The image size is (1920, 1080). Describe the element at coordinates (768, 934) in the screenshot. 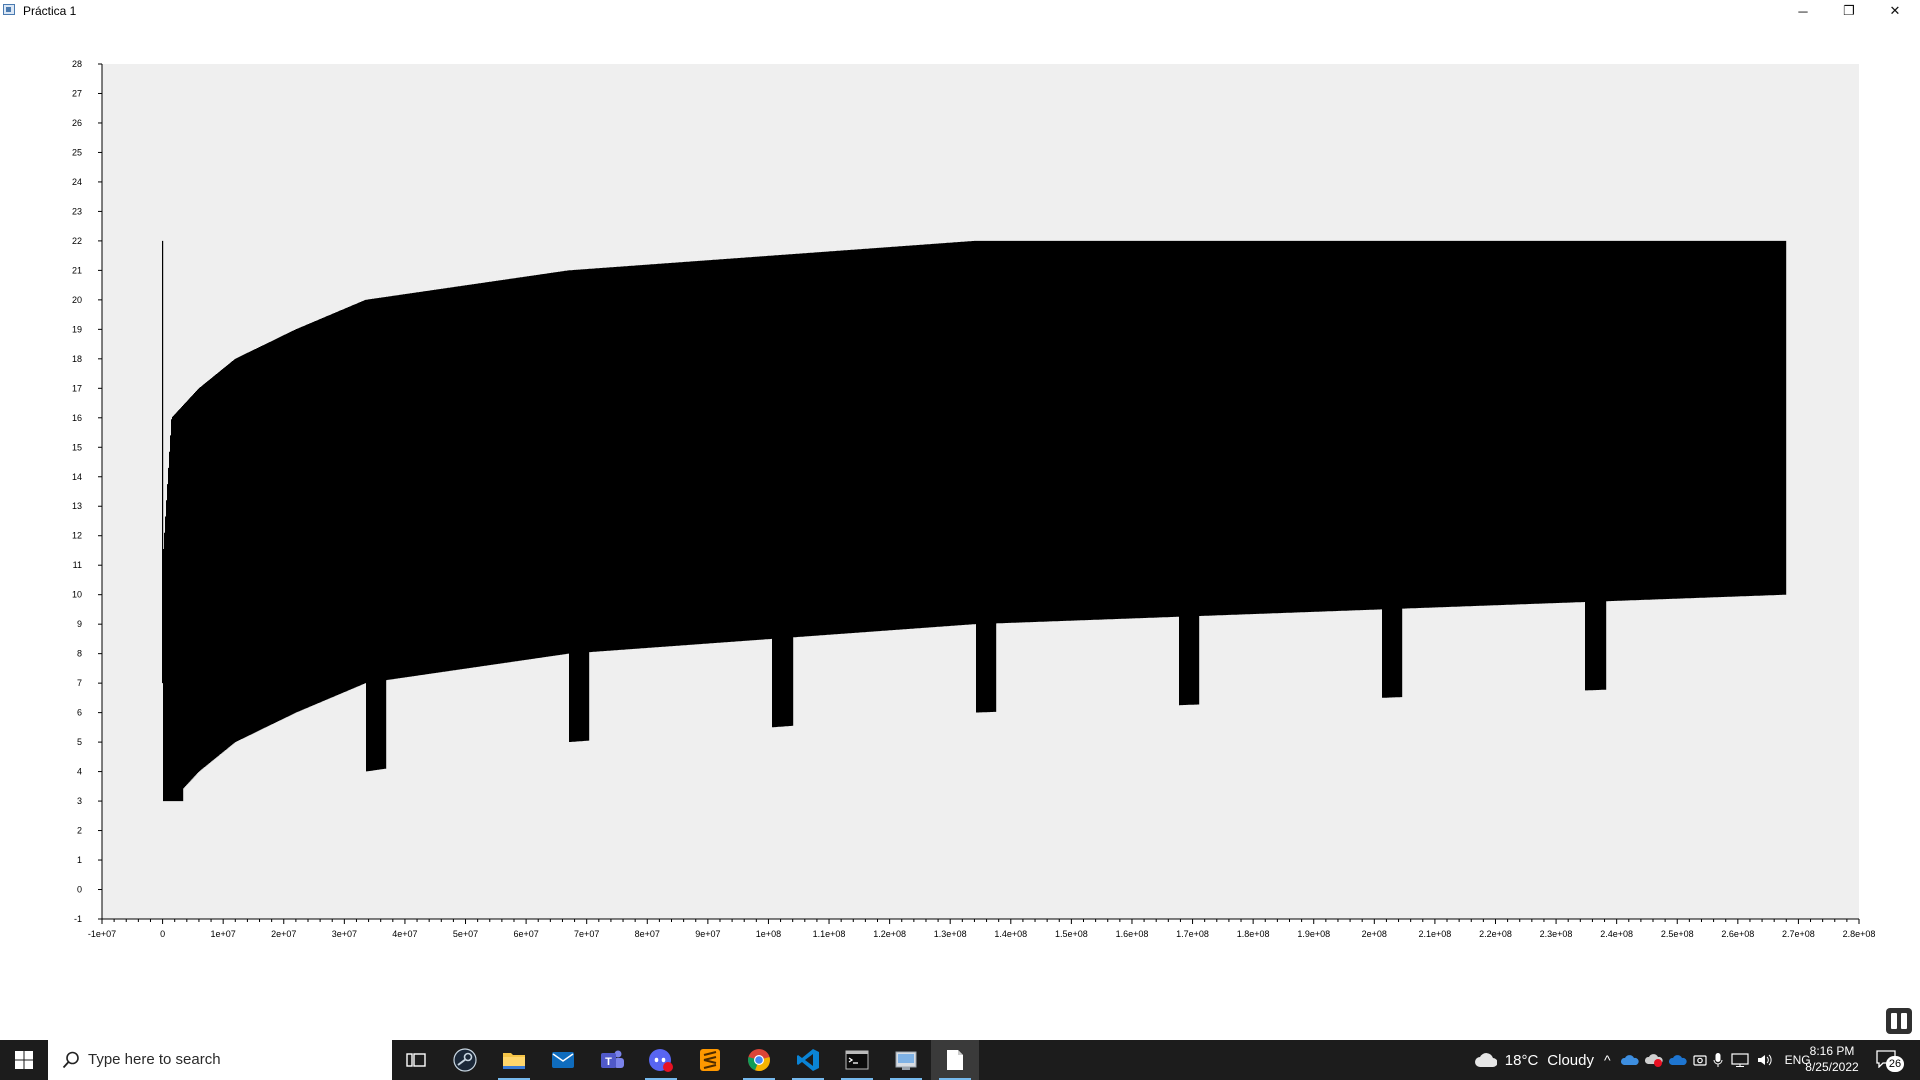

I see `x-tick-label: 1e+08` at that location.